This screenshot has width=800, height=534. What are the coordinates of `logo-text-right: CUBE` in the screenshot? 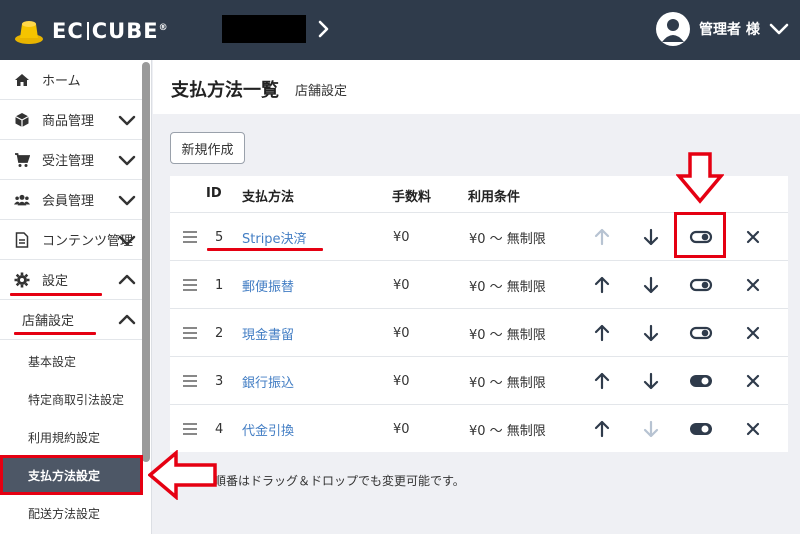 It's located at (125, 31).